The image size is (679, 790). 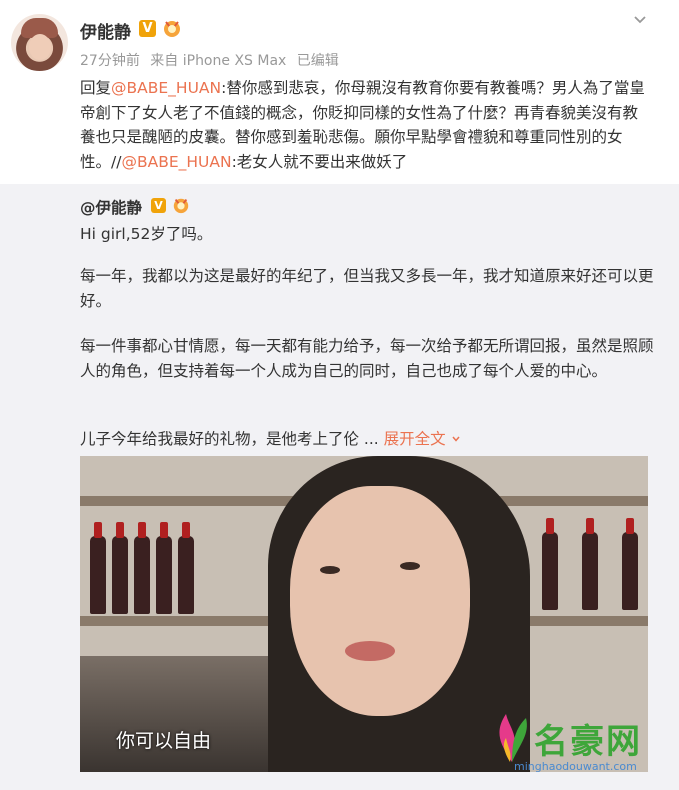 I want to click on lips, so click(x=370, y=651).